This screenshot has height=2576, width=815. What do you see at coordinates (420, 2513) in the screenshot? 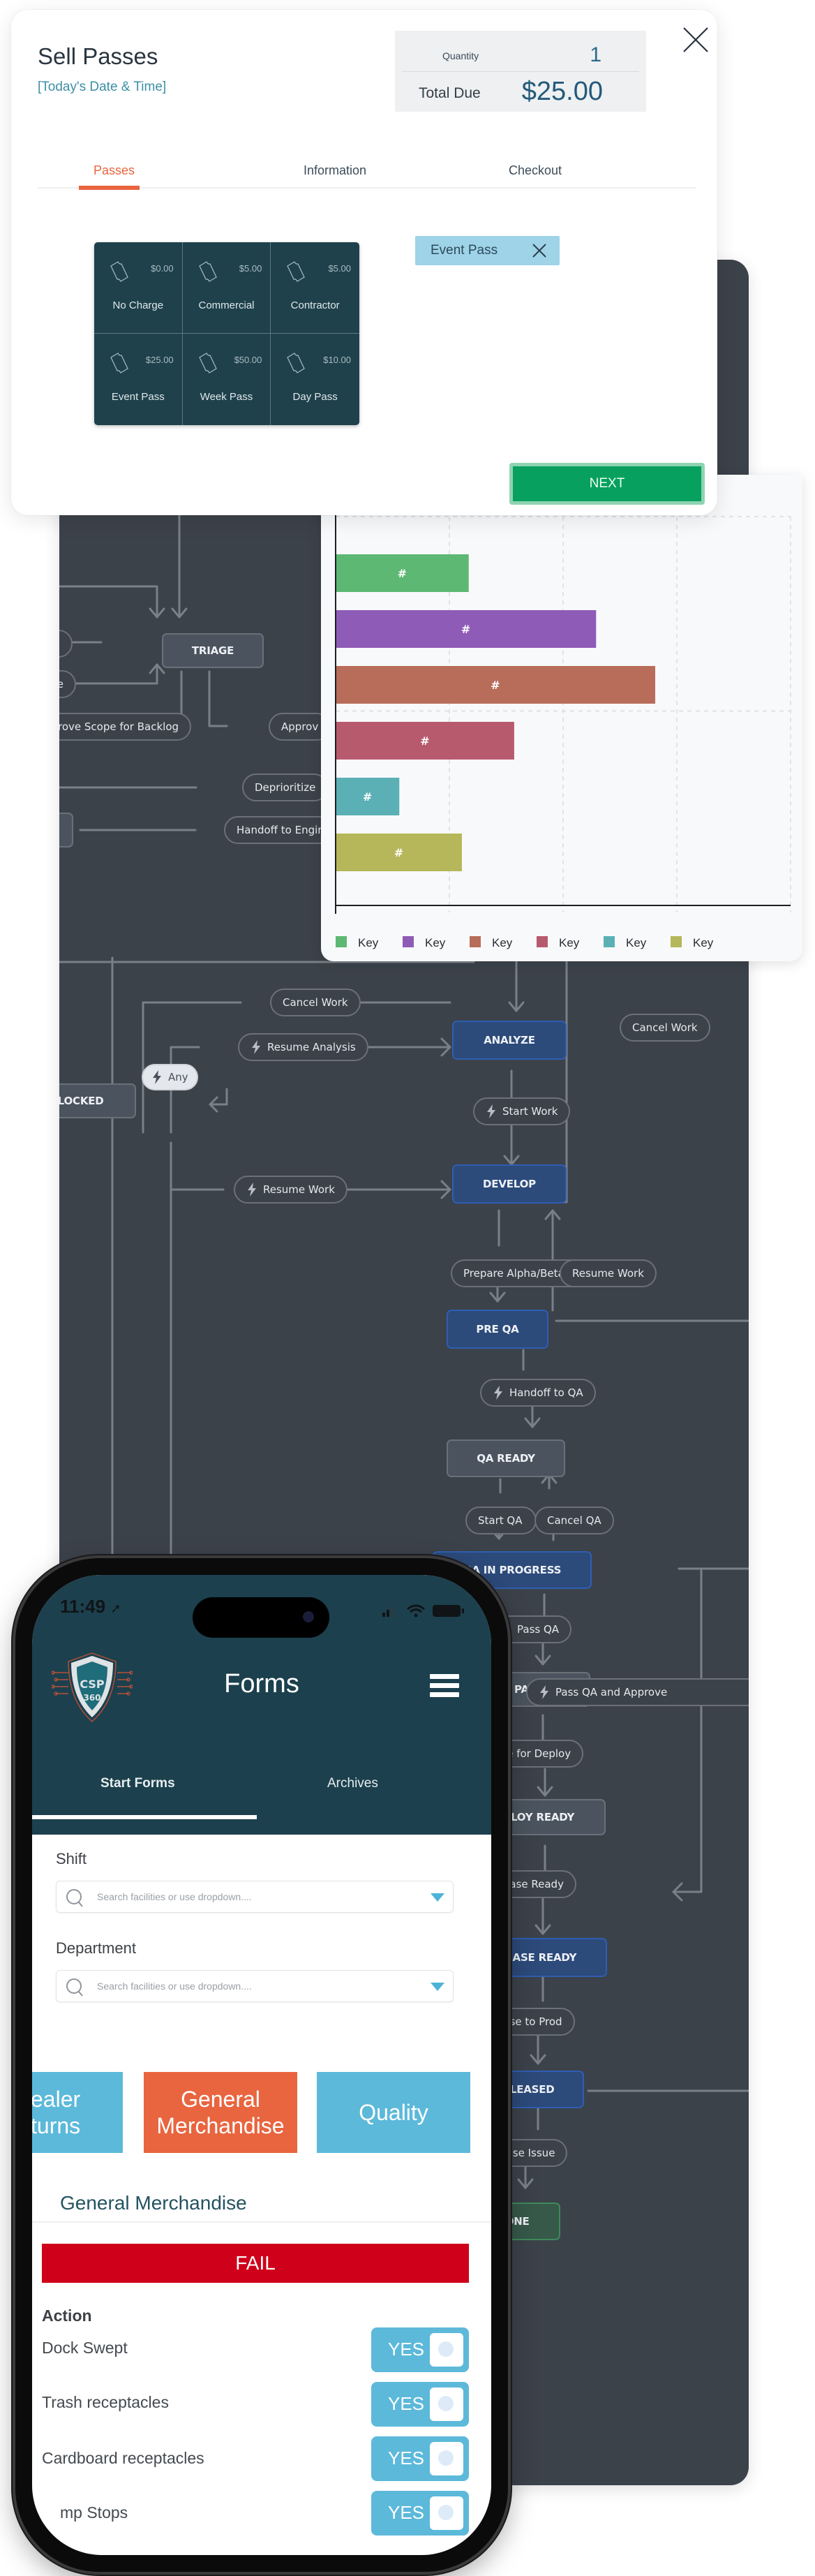
I see `toggle-ramp-stops: YES` at bounding box center [420, 2513].